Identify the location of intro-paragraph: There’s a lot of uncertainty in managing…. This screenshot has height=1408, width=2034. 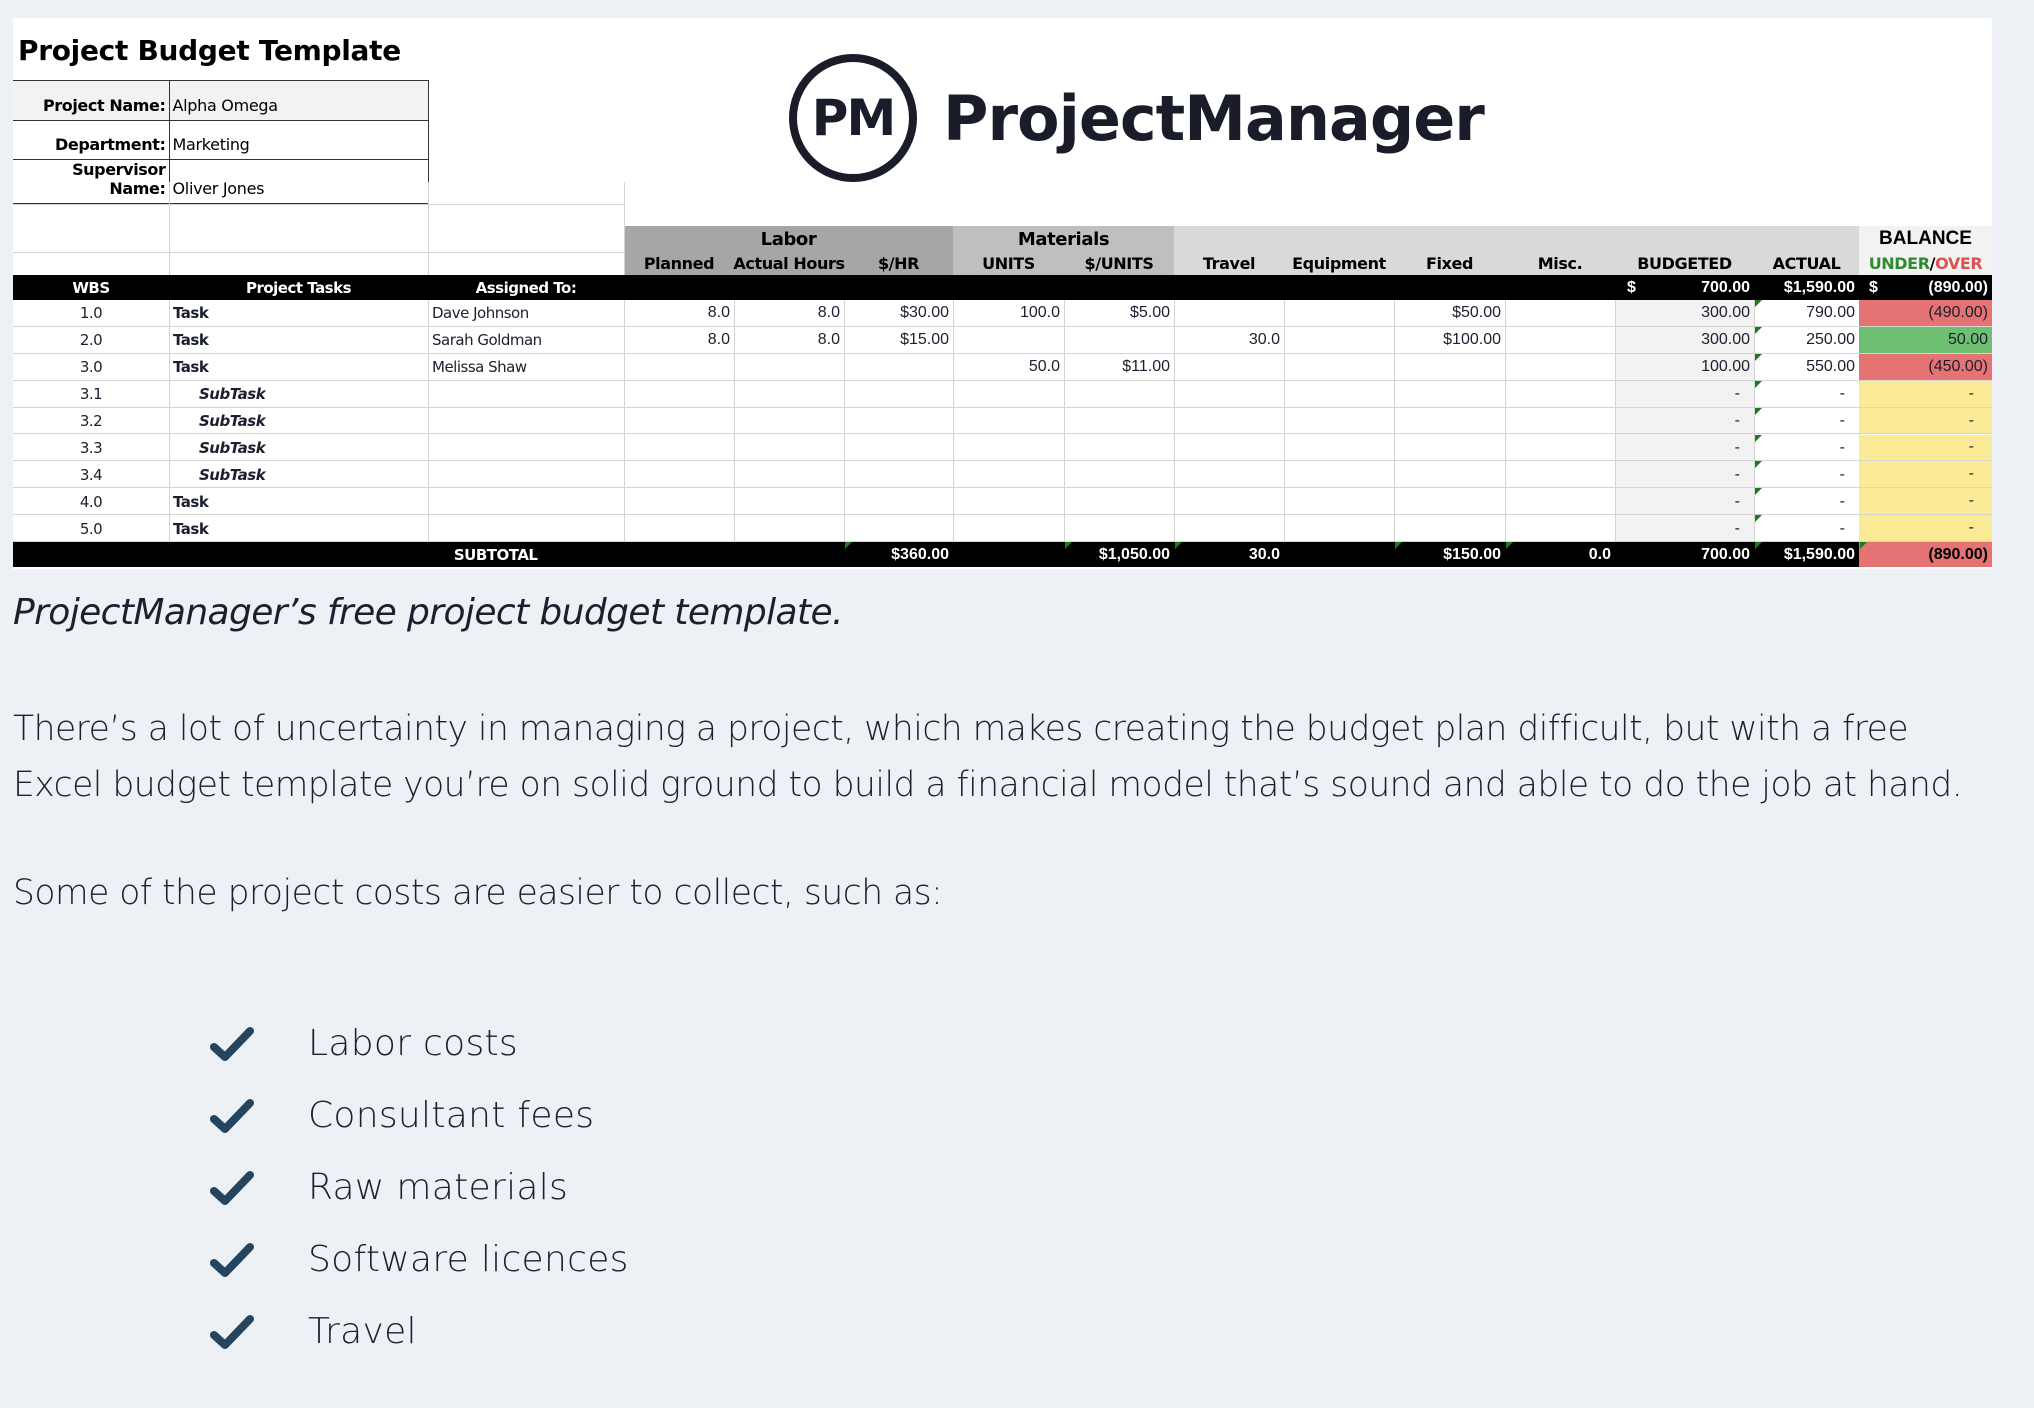
(988, 757).